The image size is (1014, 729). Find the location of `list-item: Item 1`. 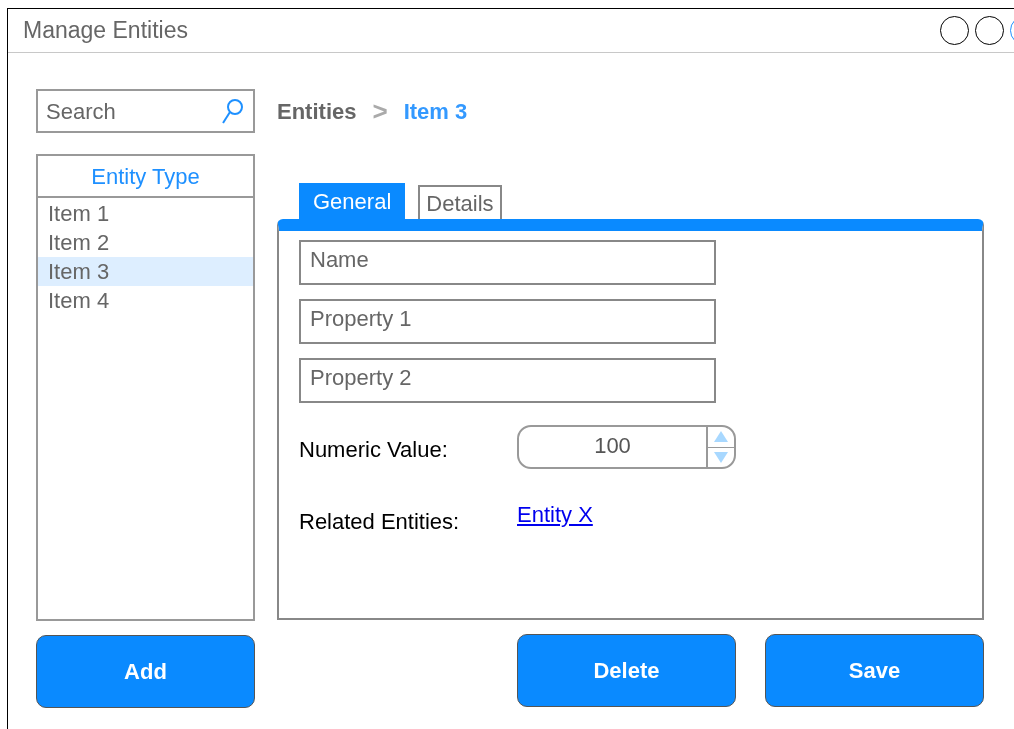

list-item: Item 1 is located at coordinates (145, 213).